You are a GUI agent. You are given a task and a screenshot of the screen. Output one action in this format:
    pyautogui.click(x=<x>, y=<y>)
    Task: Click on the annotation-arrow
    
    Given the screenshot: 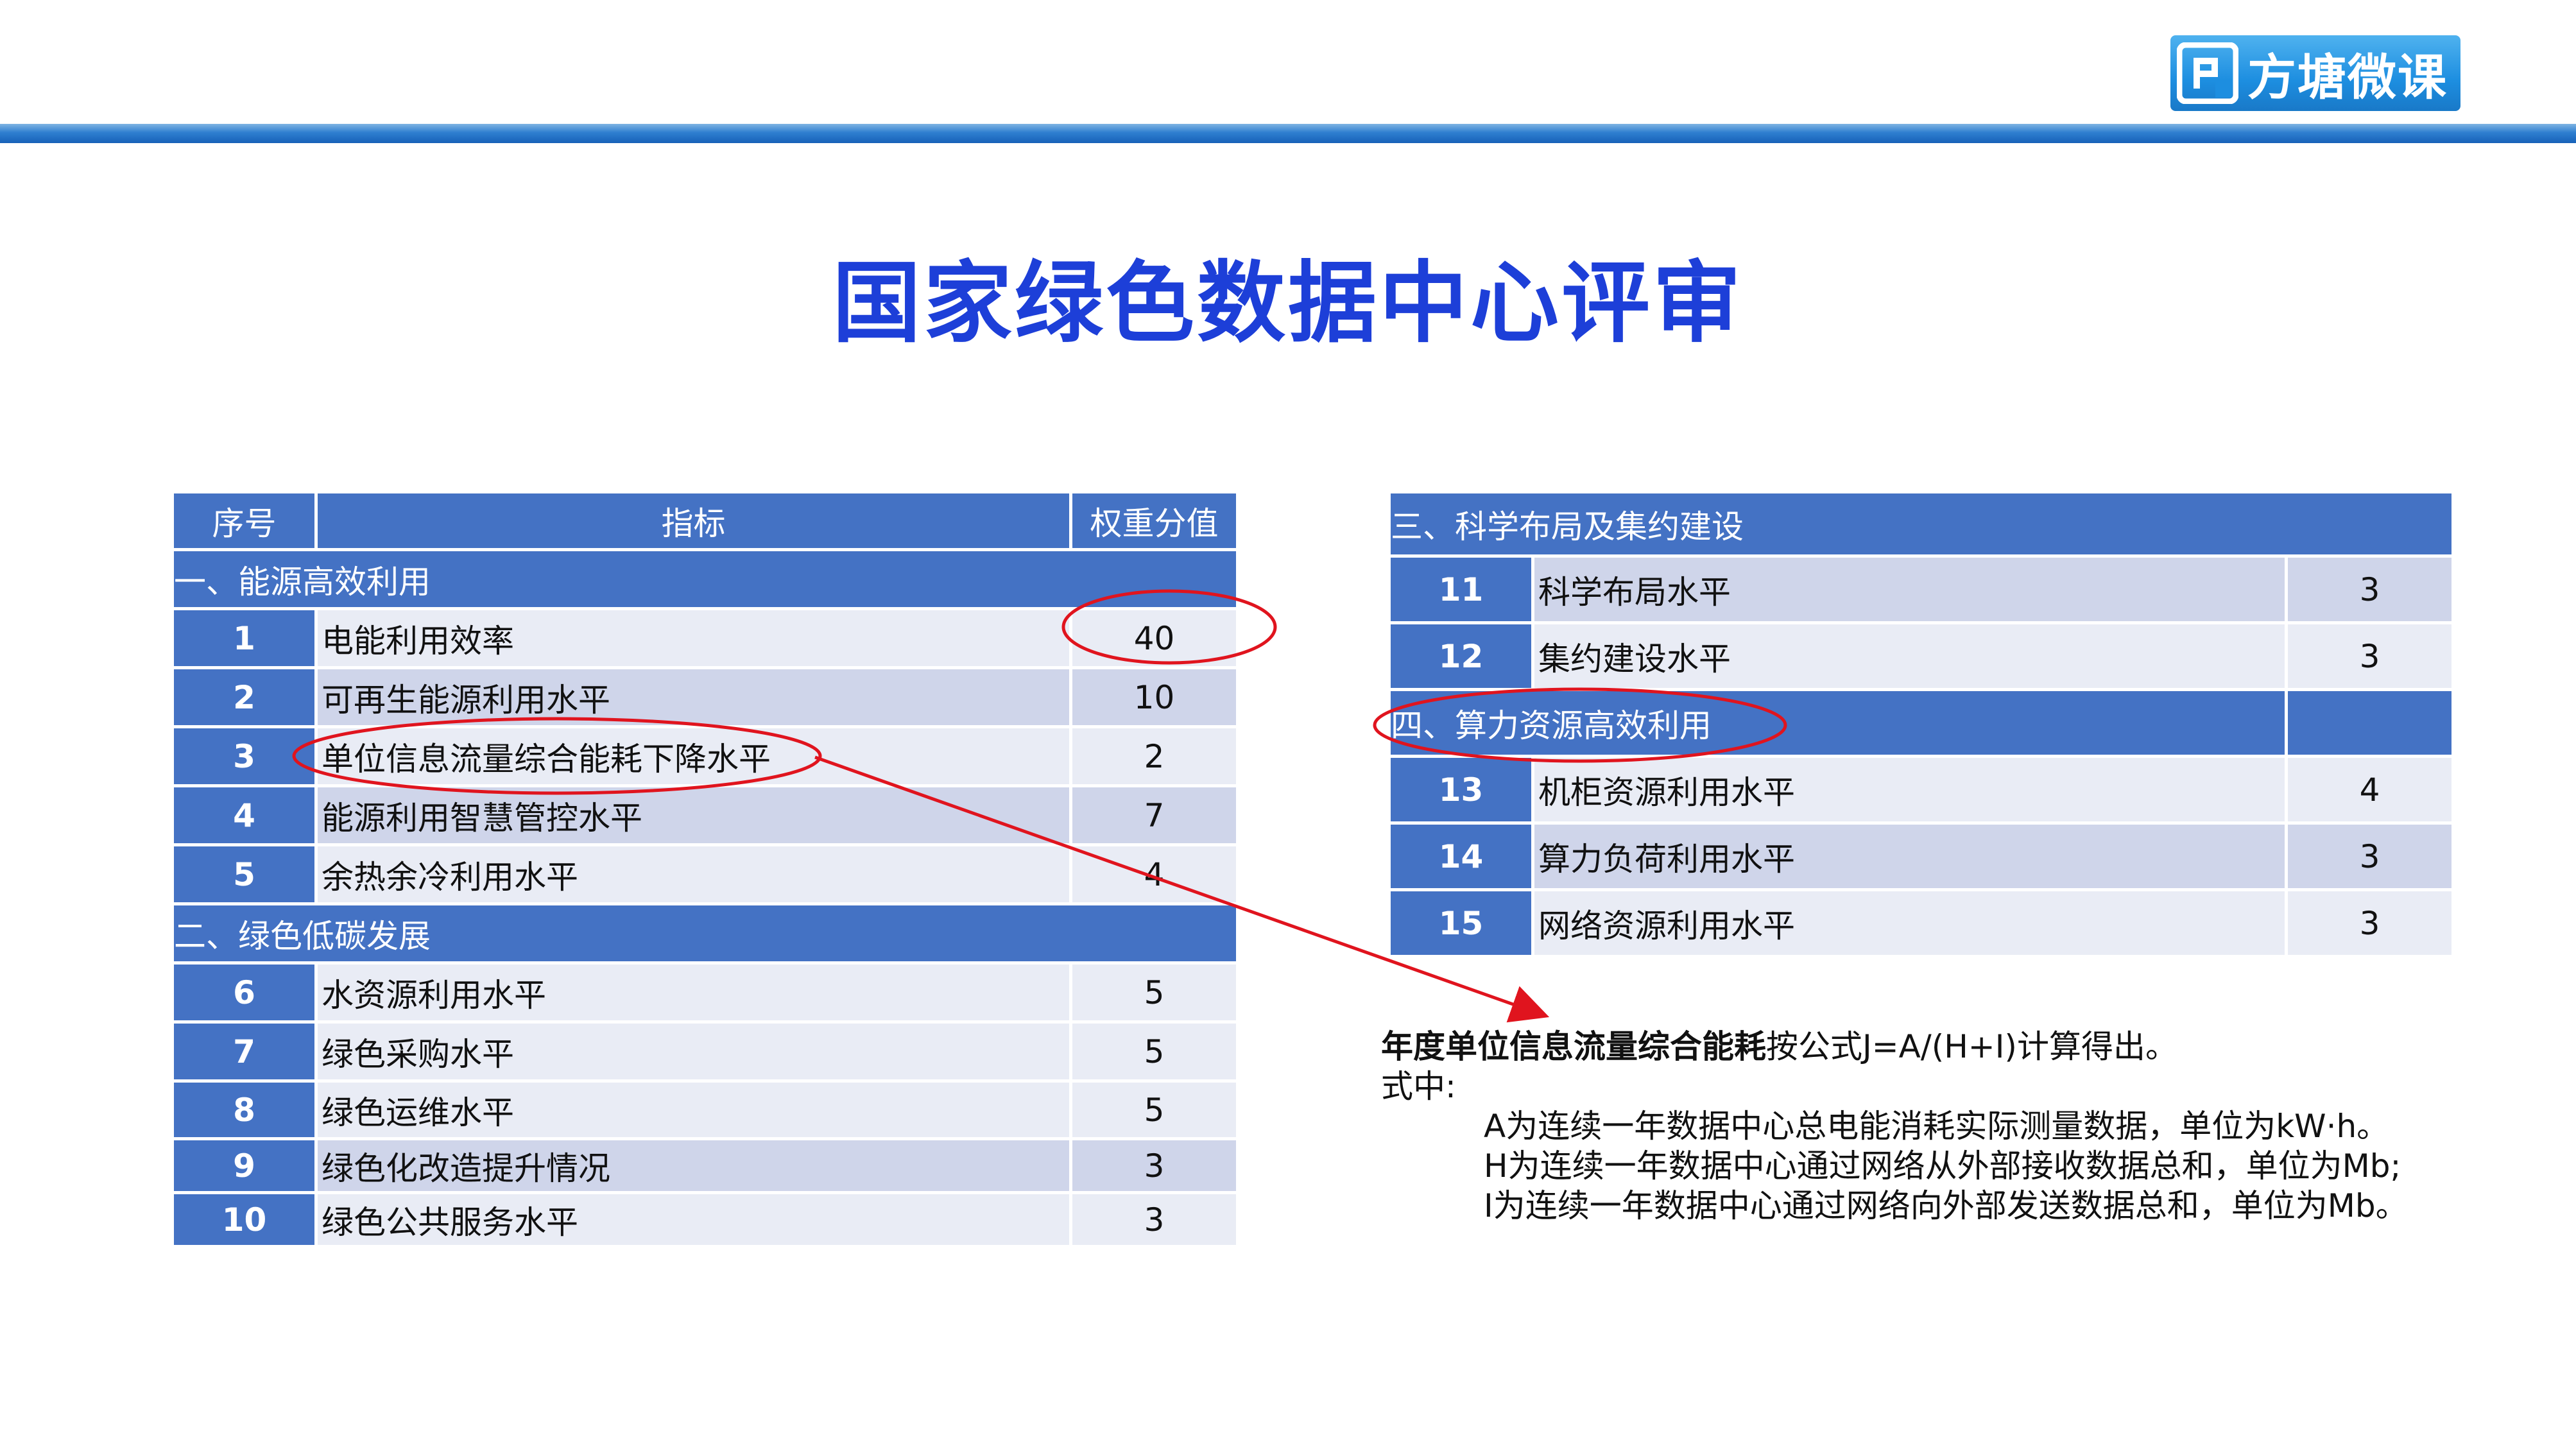 What is the action you would take?
    pyautogui.click(x=1182, y=889)
    